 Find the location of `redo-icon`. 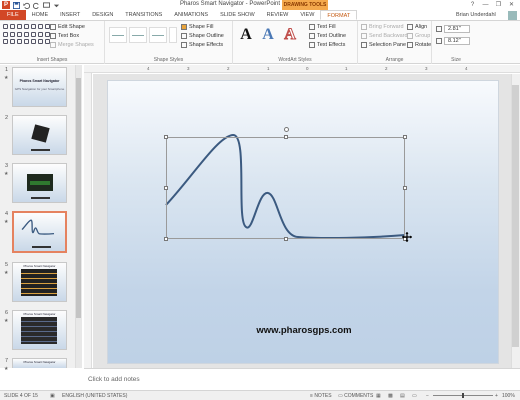

redo-icon is located at coordinates (36, 5).